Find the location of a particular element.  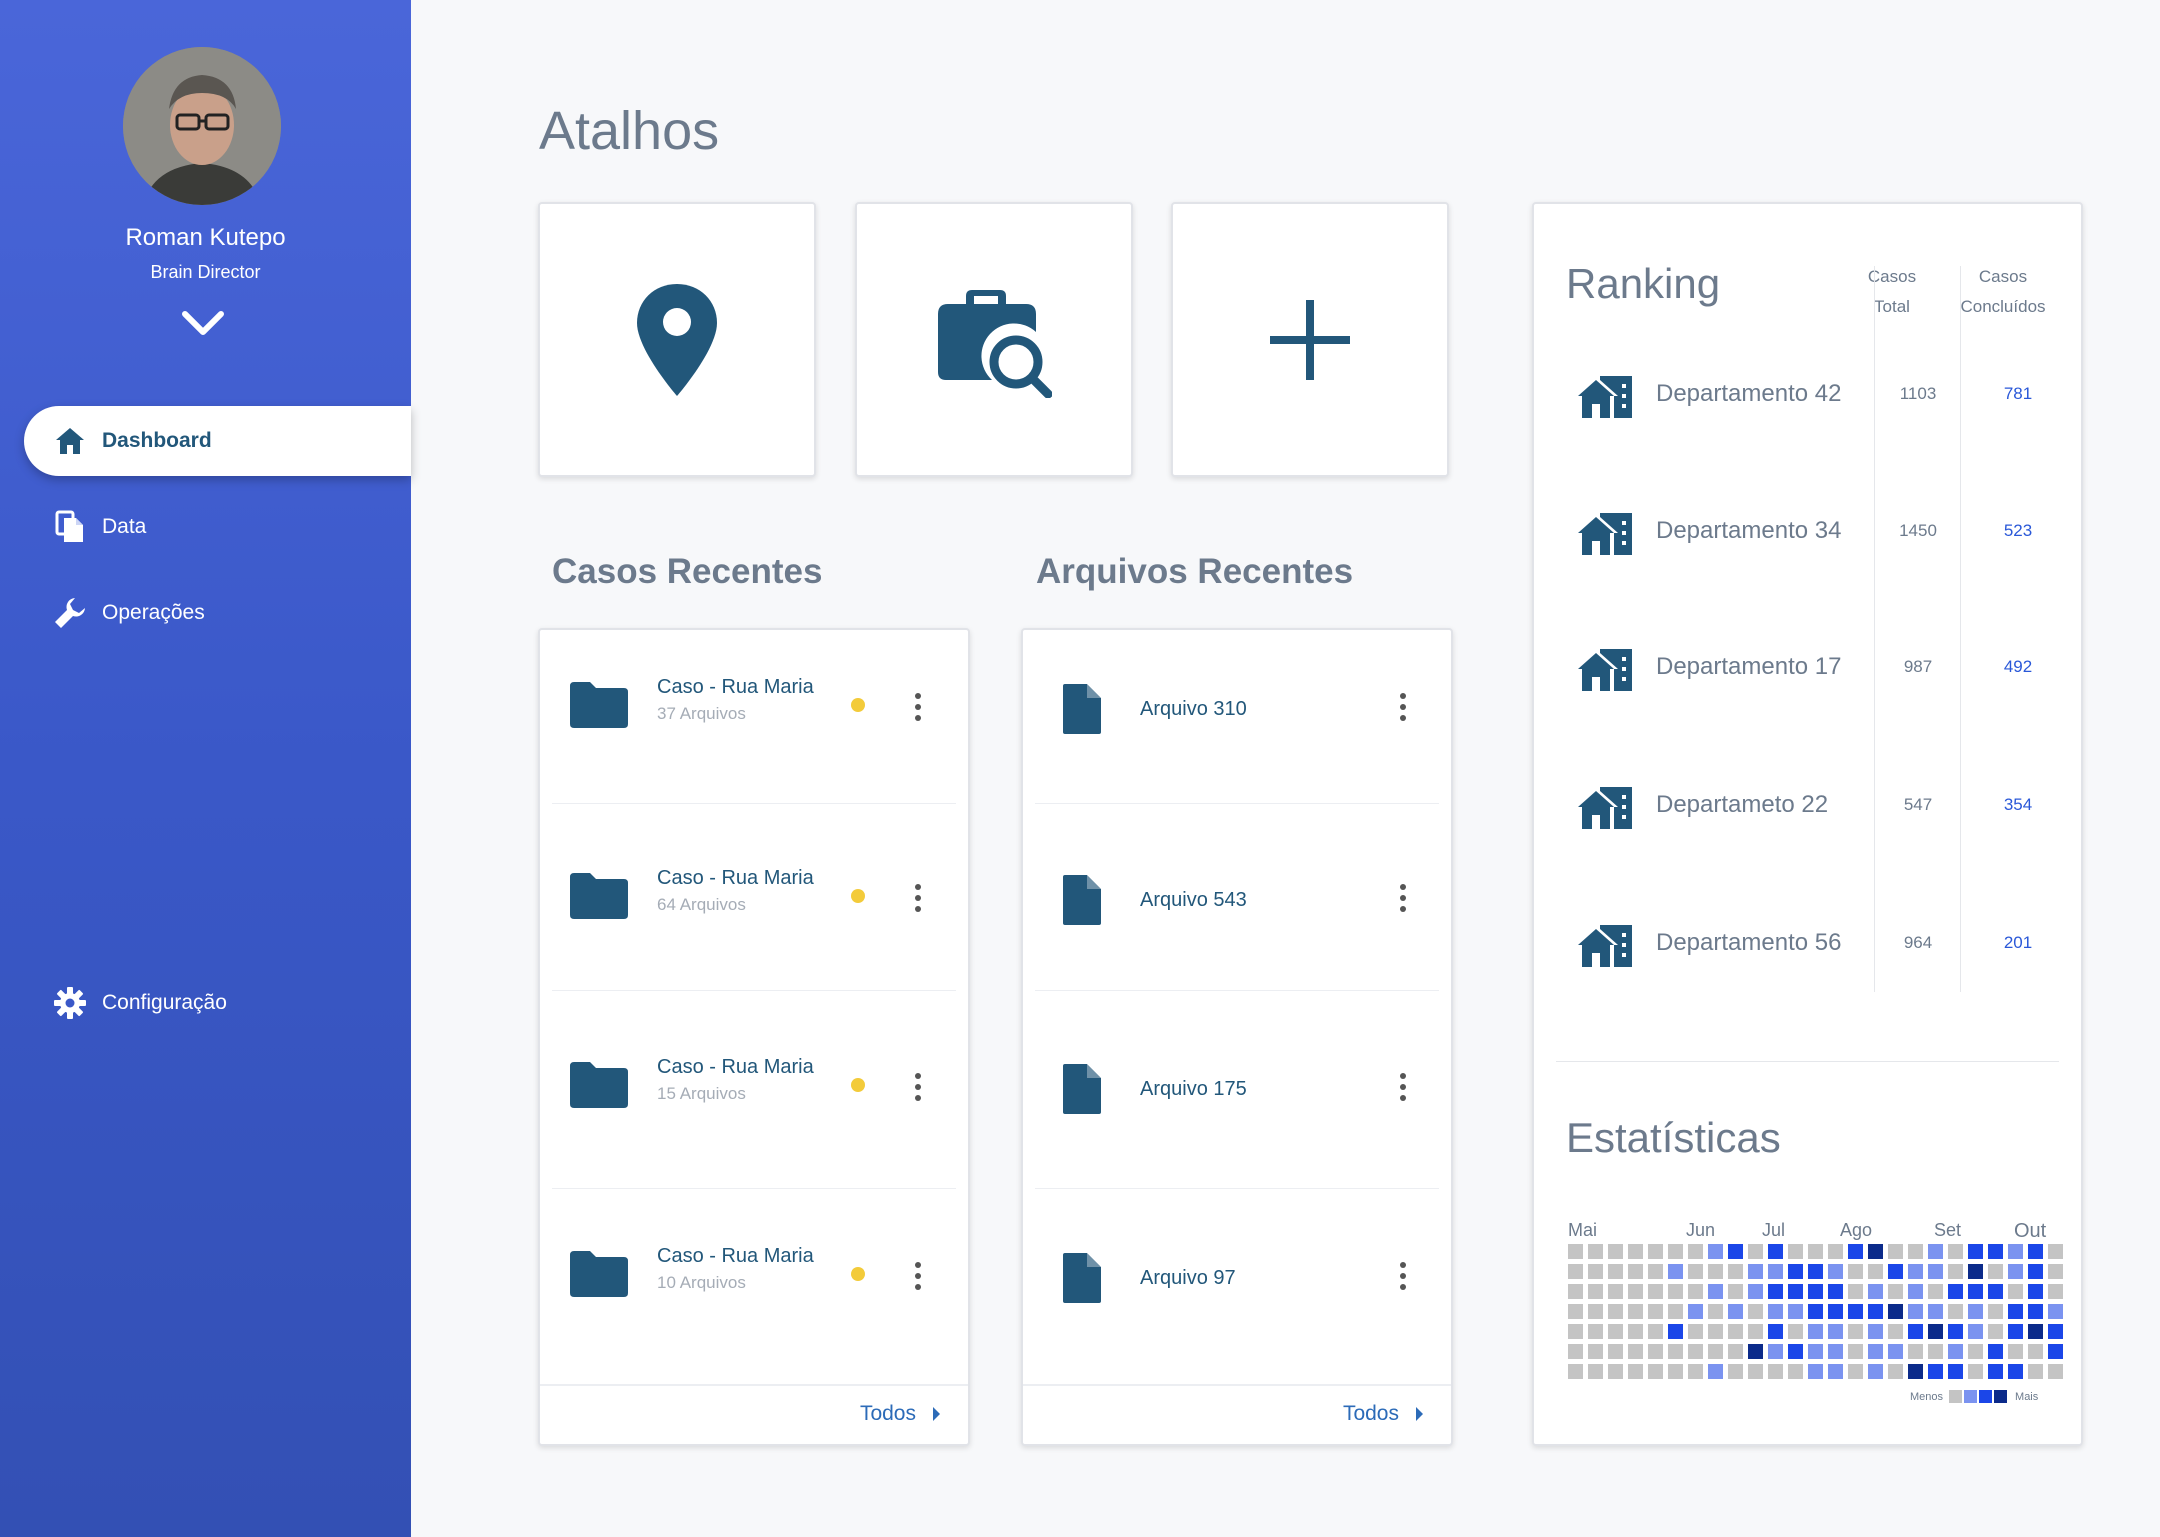

avatar is located at coordinates (202, 126).